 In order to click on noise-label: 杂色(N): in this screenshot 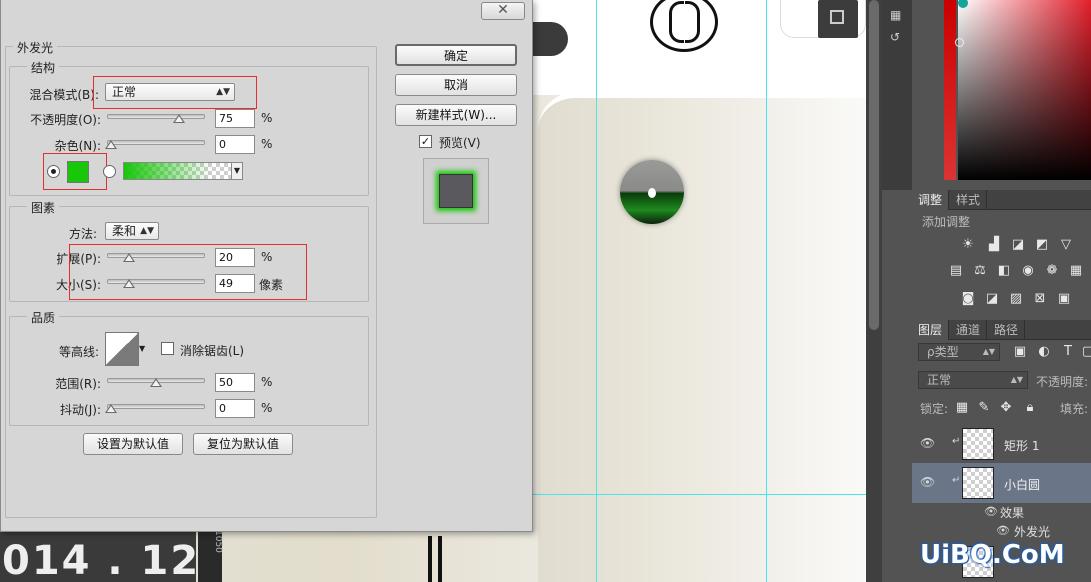, I will do `click(77, 146)`.